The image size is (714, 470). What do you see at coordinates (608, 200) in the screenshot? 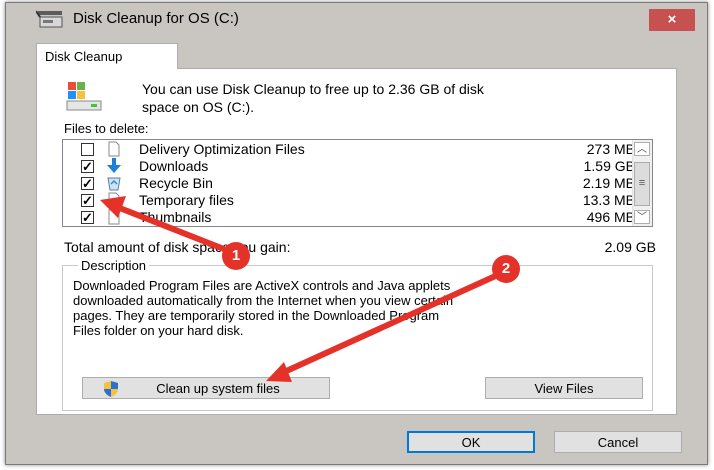
I see `file-size: 13.3 MB` at bounding box center [608, 200].